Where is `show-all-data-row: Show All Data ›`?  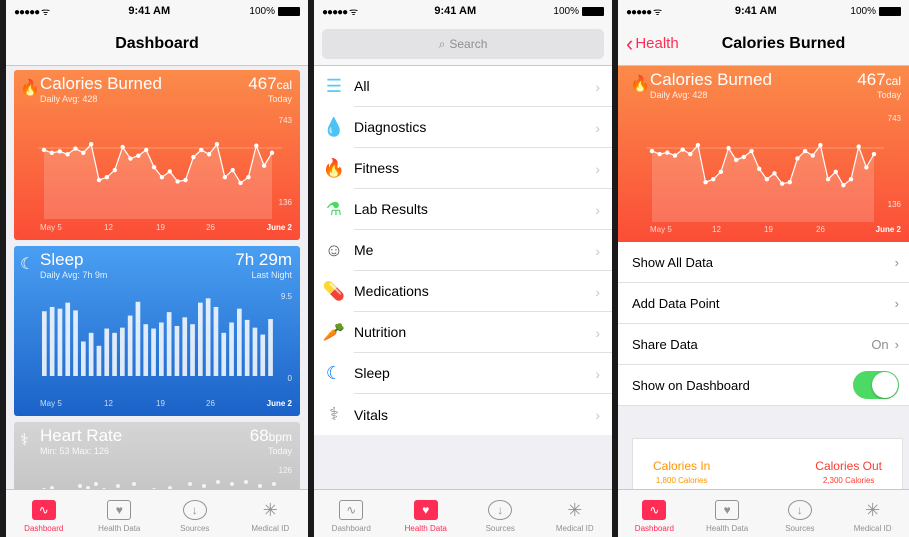 show-all-data-row: Show All Data › is located at coordinates (763, 262).